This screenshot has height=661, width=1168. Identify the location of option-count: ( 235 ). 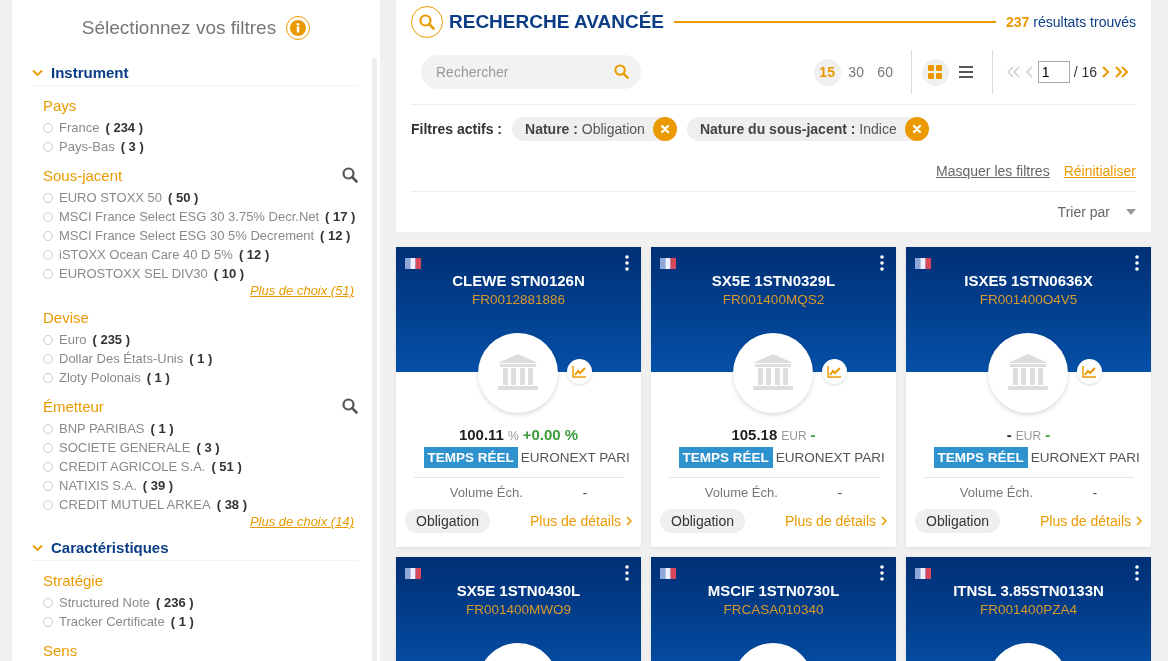
(111, 339).